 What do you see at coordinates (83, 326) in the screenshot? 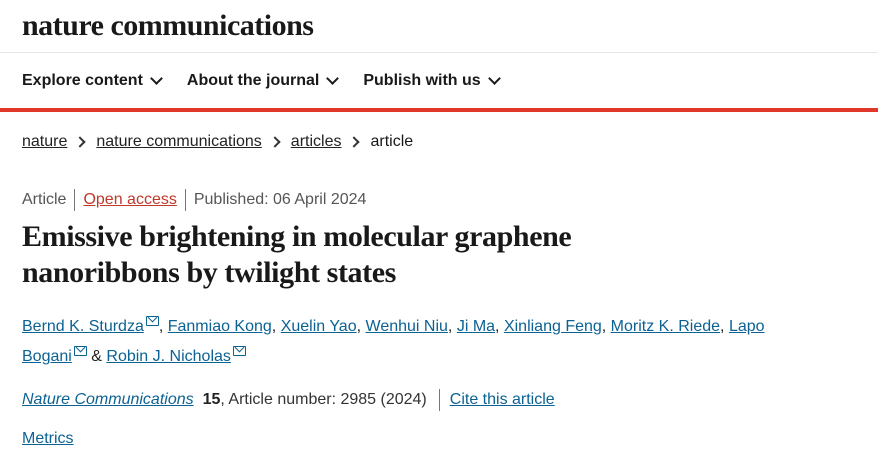
I see `author-link: Bernd K. Sturdza` at bounding box center [83, 326].